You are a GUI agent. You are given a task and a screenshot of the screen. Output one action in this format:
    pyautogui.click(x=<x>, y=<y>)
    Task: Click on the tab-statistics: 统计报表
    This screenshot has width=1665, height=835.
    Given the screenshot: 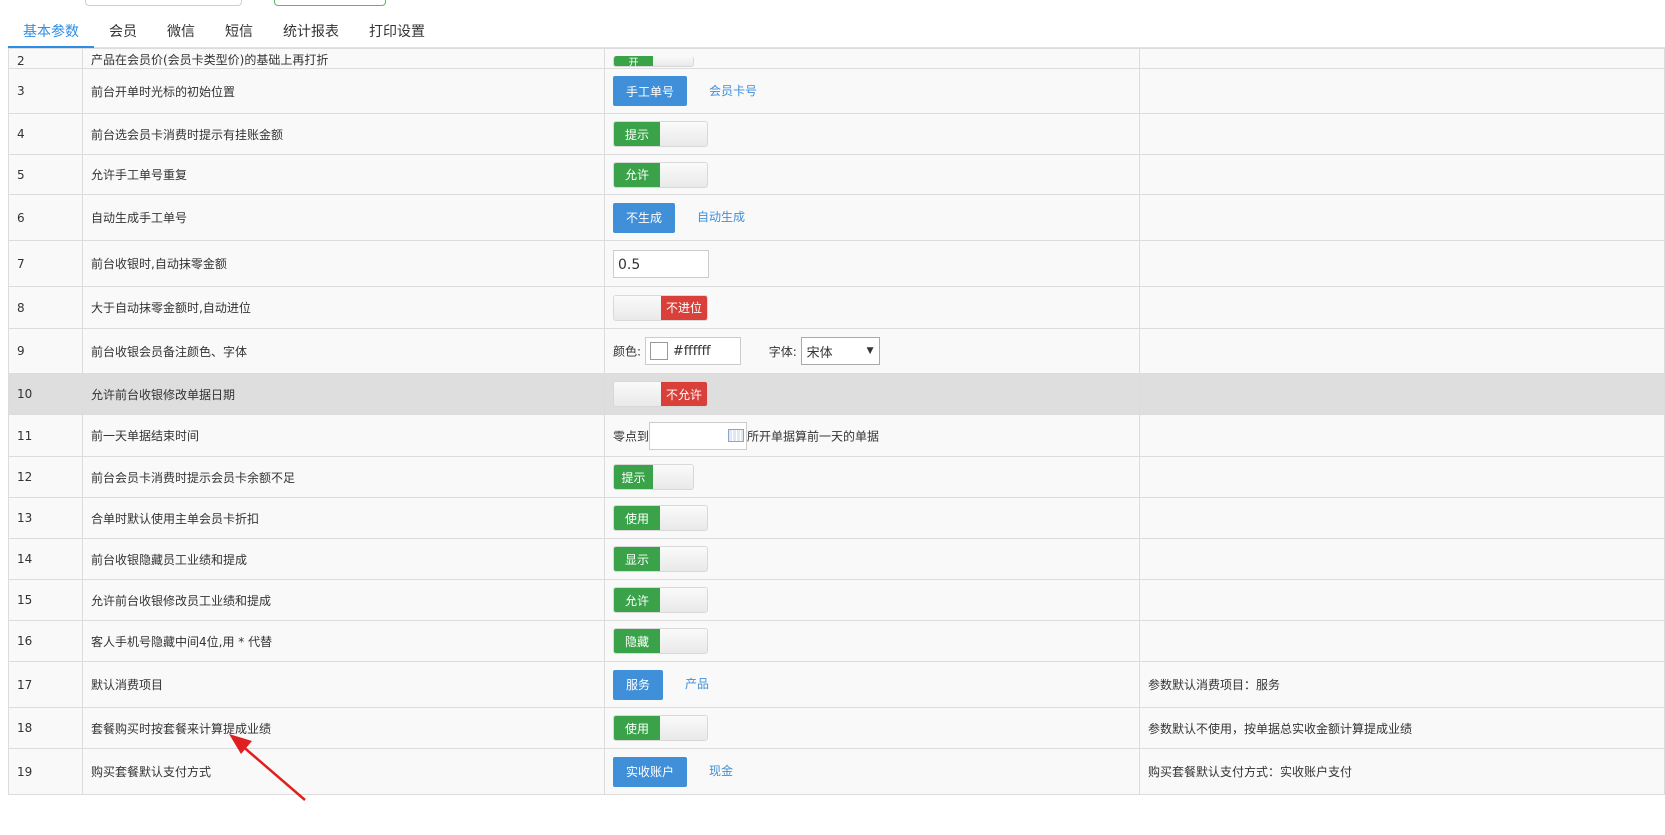 What is the action you would take?
    pyautogui.click(x=311, y=29)
    